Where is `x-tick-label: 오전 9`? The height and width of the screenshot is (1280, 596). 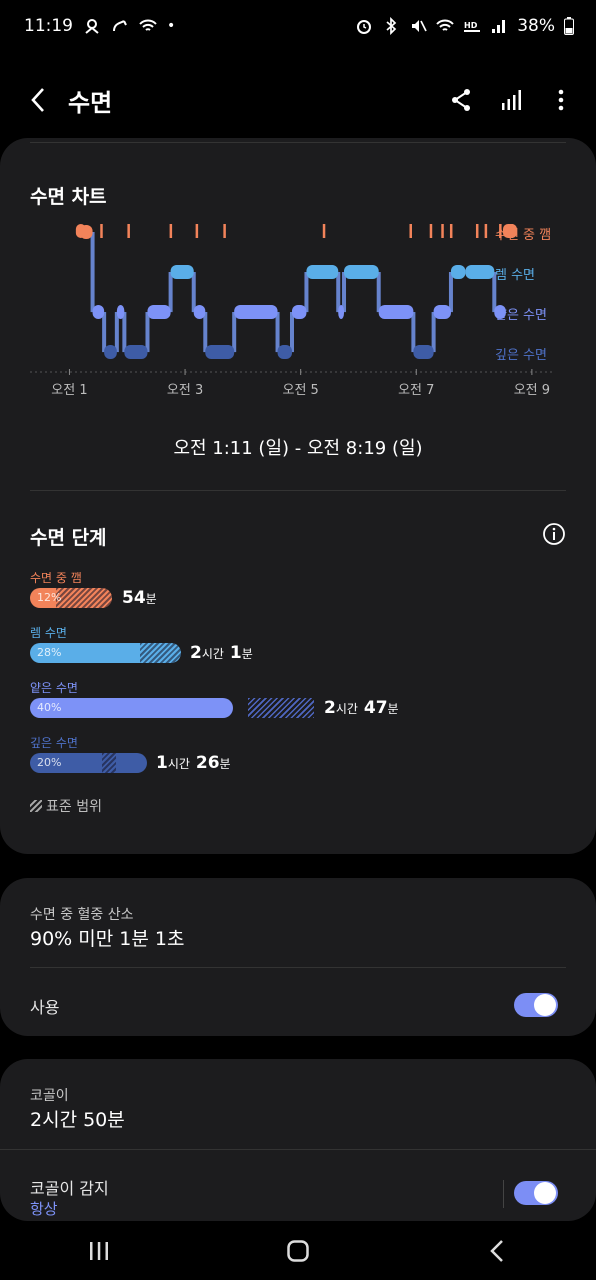
x-tick-label: 오전 9 is located at coordinates (532, 390).